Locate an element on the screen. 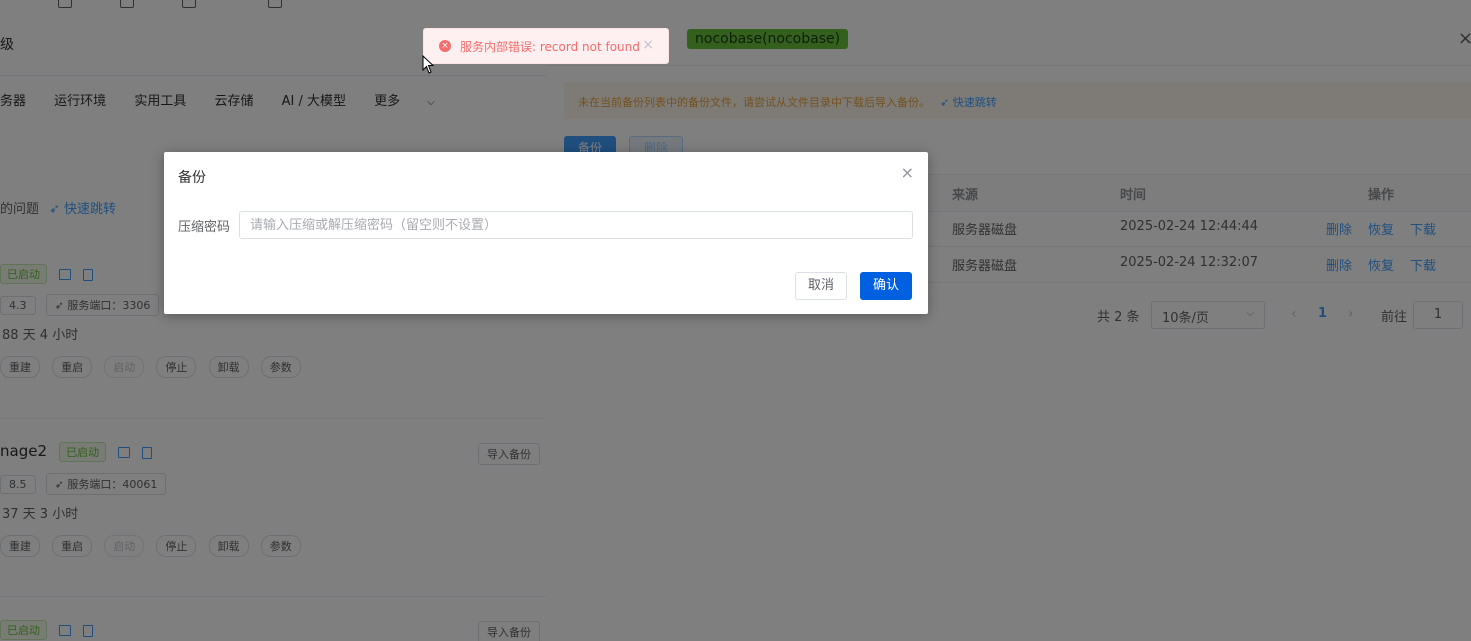 This screenshot has width=1471, height=641. cursor-icon is located at coordinates (428, 64).